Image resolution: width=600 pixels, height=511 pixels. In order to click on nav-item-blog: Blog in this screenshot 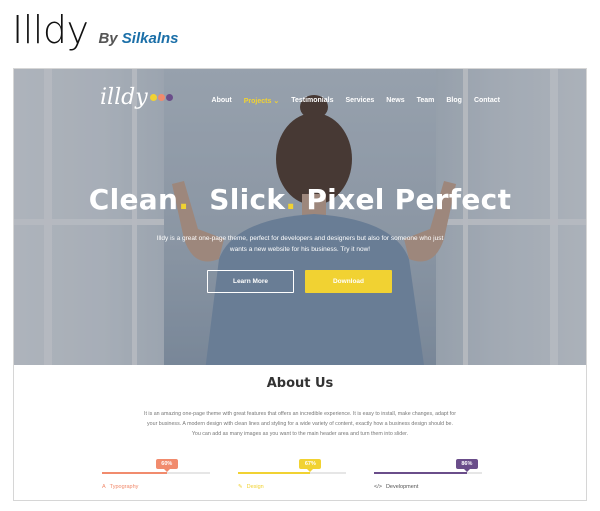, I will do `click(454, 101)`.